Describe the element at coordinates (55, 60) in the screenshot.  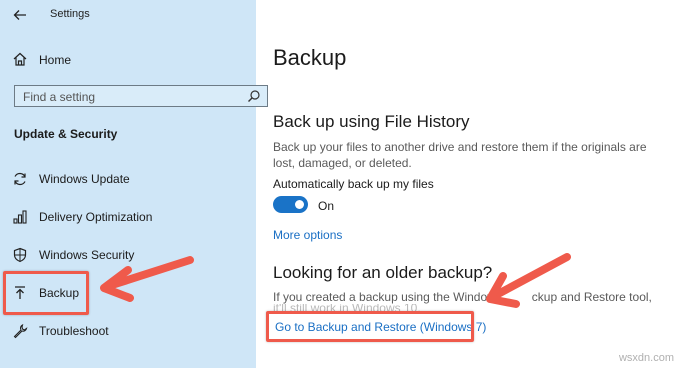
I see `sidebar-item-label: Home` at that location.